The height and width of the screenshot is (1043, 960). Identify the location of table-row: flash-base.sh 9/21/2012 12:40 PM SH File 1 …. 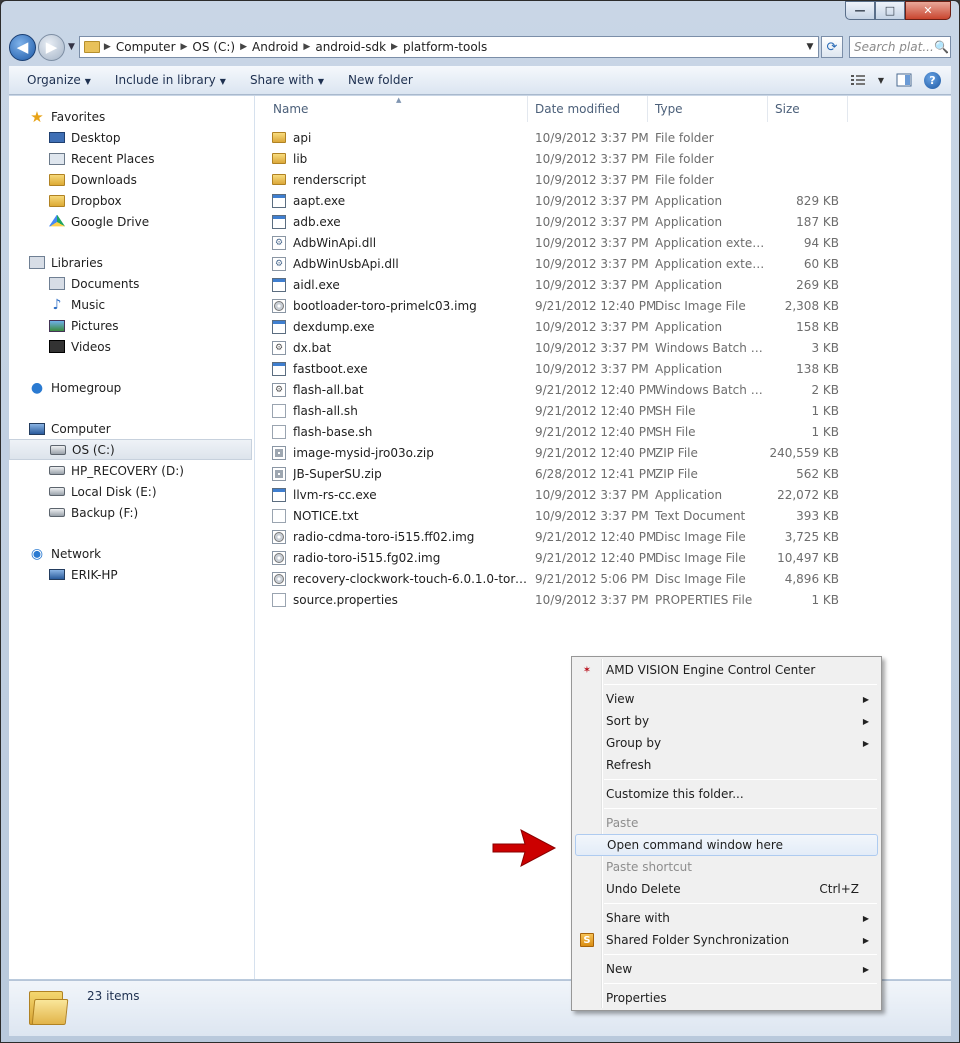
(557, 431).